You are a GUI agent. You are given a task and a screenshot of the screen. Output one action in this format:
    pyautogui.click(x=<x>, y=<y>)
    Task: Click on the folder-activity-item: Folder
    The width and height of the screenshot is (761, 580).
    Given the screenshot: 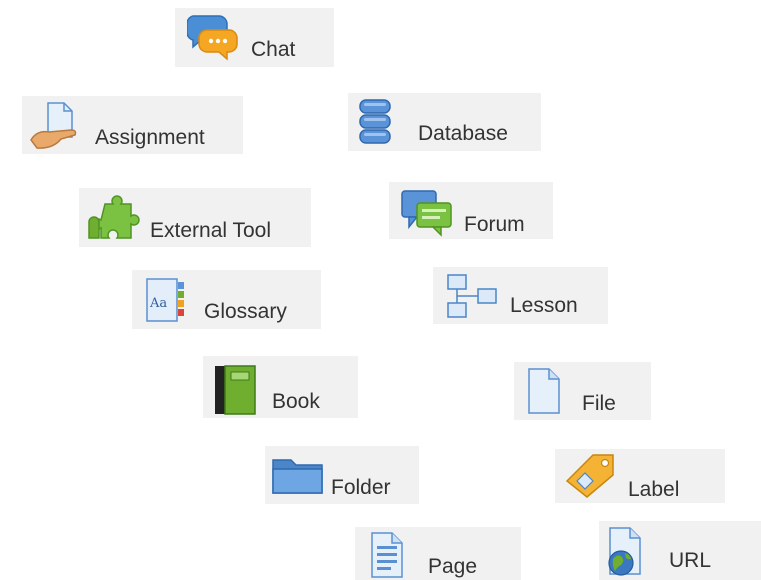 What is the action you would take?
    pyautogui.click(x=342, y=475)
    